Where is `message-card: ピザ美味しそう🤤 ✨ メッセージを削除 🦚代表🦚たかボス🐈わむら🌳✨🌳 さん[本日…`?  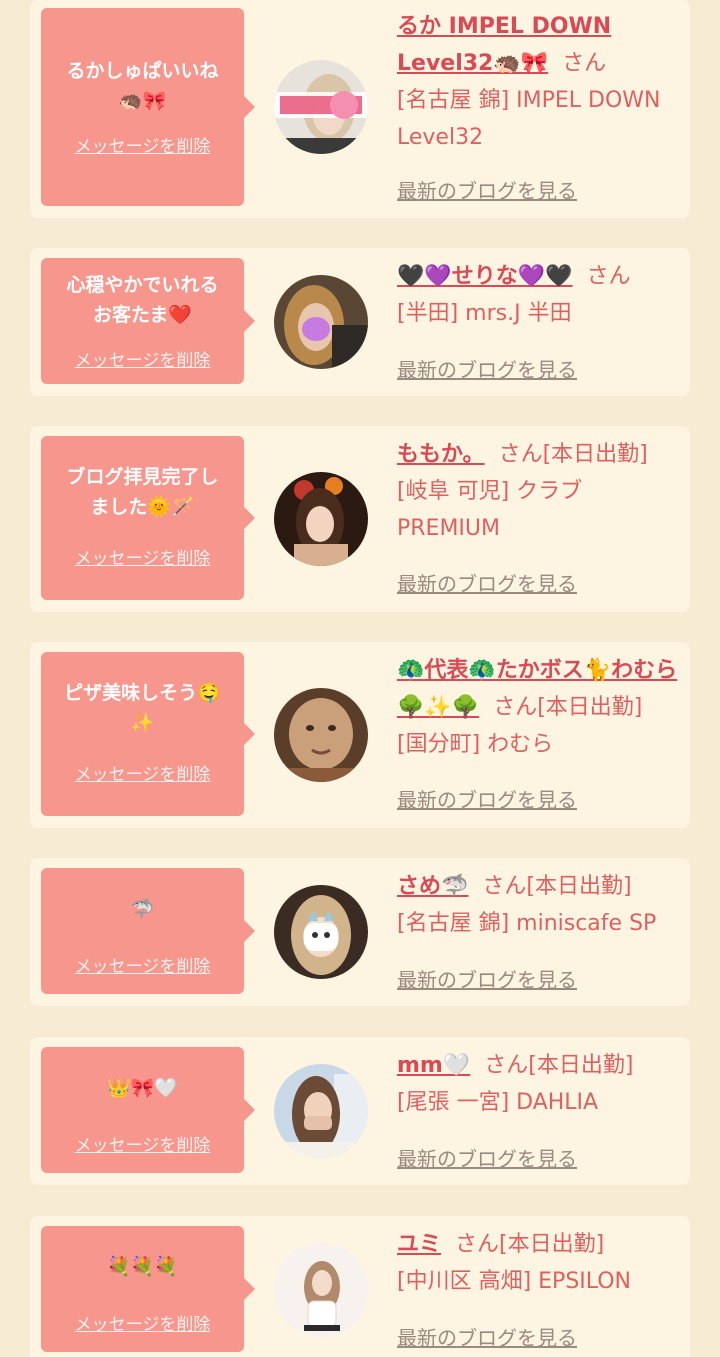
message-card: ピザ美味しそう🤤 ✨ メッセージを削除 🦚代表🦚たかボス🐈わむら🌳✨🌳 さん[本日… is located at coordinates (360, 735).